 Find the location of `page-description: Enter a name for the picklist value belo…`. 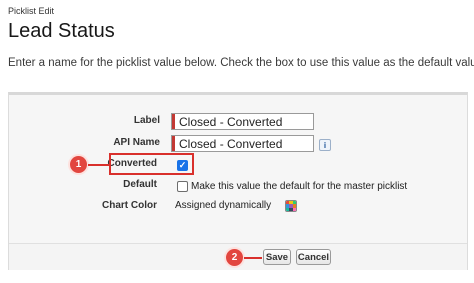

page-description: Enter a name for the picklist value belo… is located at coordinates (241, 63).